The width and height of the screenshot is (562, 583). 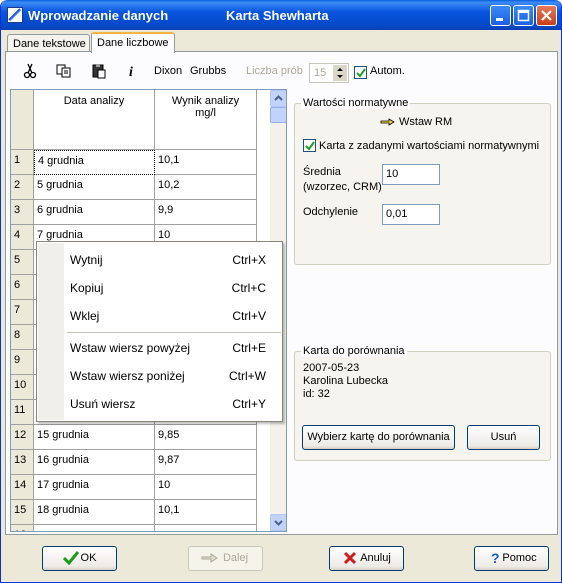 What do you see at coordinates (30, 71) in the screenshot?
I see `cut-tool` at bounding box center [30, 71].